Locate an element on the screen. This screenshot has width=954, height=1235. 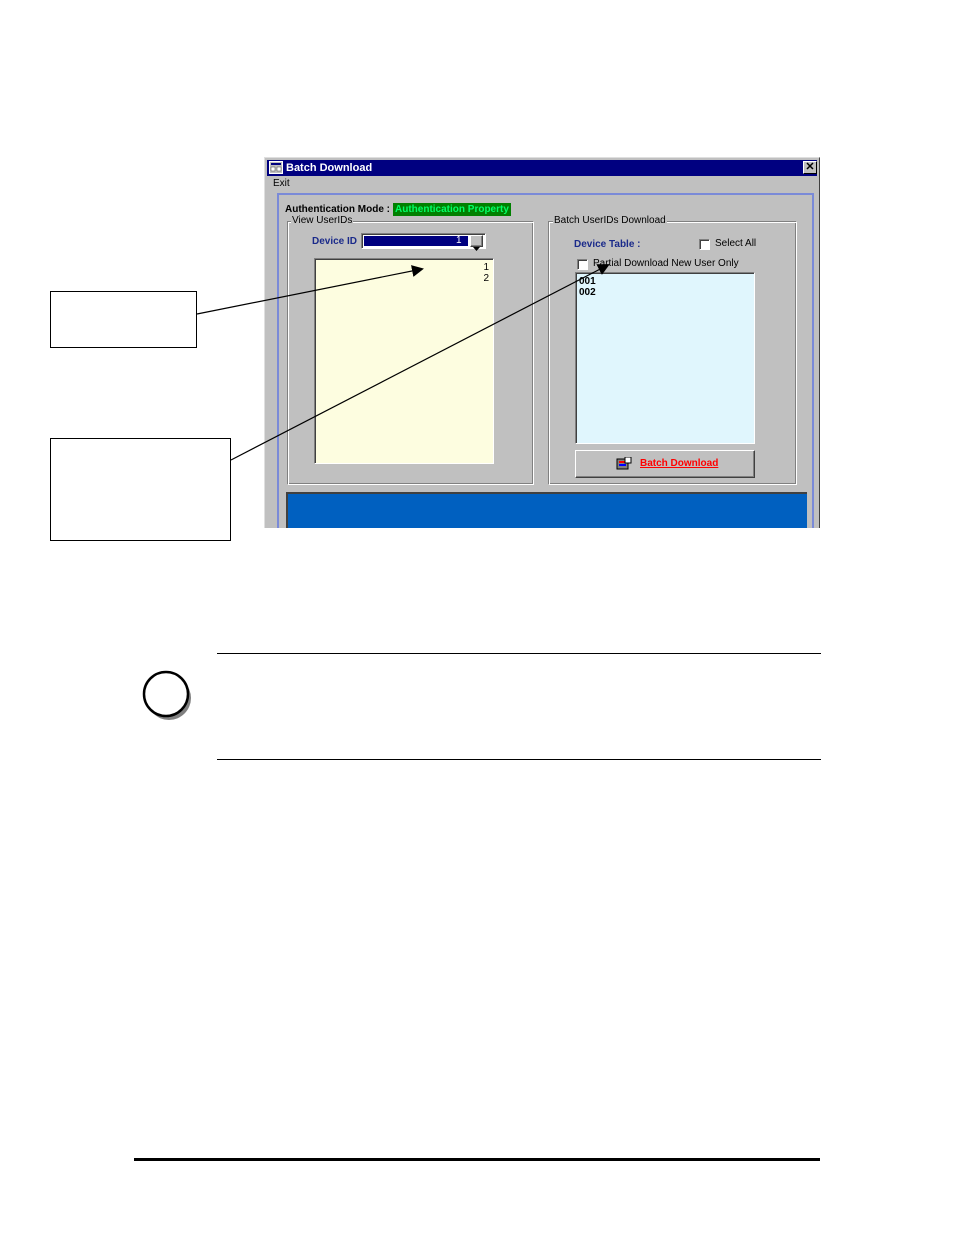
footer-rule is located at coordinates (477, 1159).